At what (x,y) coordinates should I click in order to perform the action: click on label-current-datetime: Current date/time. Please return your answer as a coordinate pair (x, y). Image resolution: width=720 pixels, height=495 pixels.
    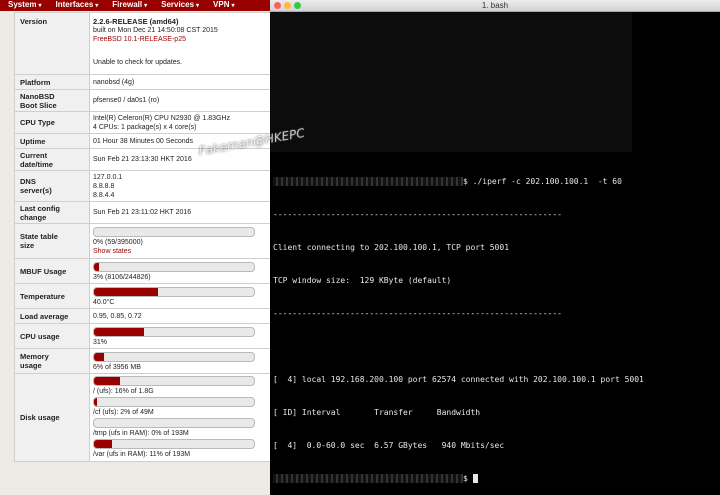
    Looking at the image, I should click on (52, 159).